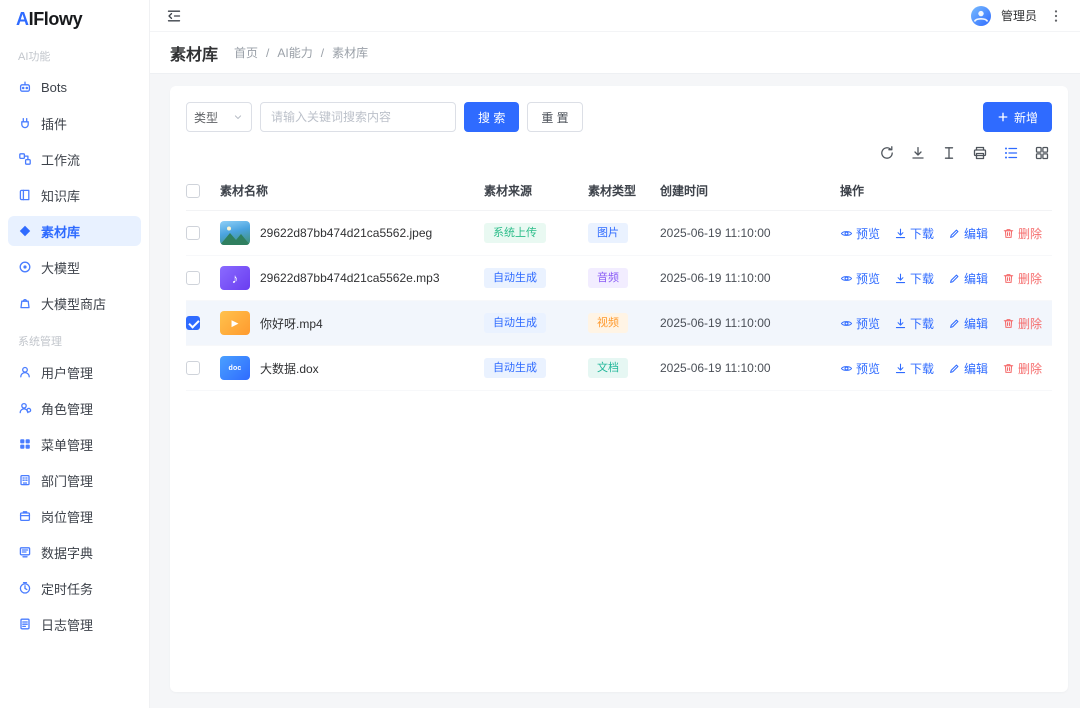  I want to click on doc-label: doc, so click(235, 368).